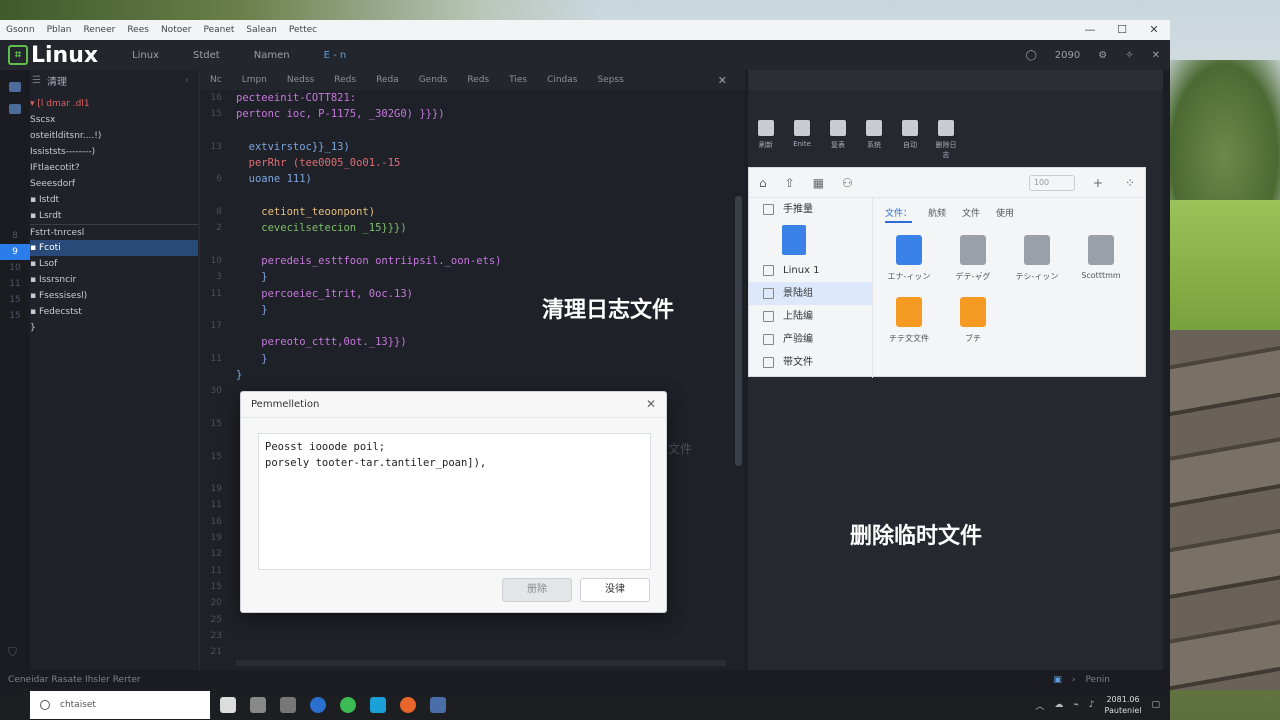  I want to click on menu-item: Rees, so click(138, 30).